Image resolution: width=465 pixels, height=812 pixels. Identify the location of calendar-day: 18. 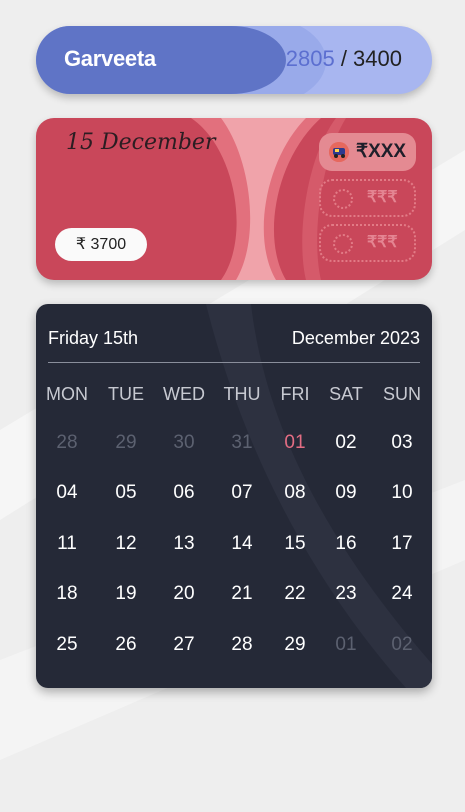
(67, 594).